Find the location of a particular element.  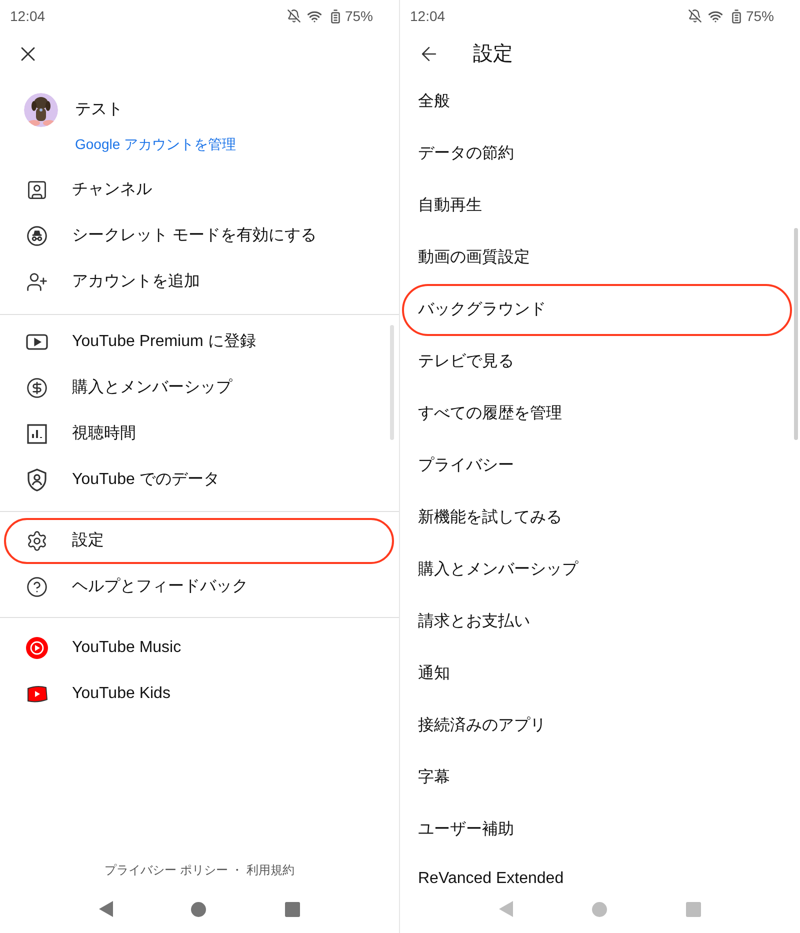

settings-item: 動画の画質設定 is located at coordinates (597, 258).